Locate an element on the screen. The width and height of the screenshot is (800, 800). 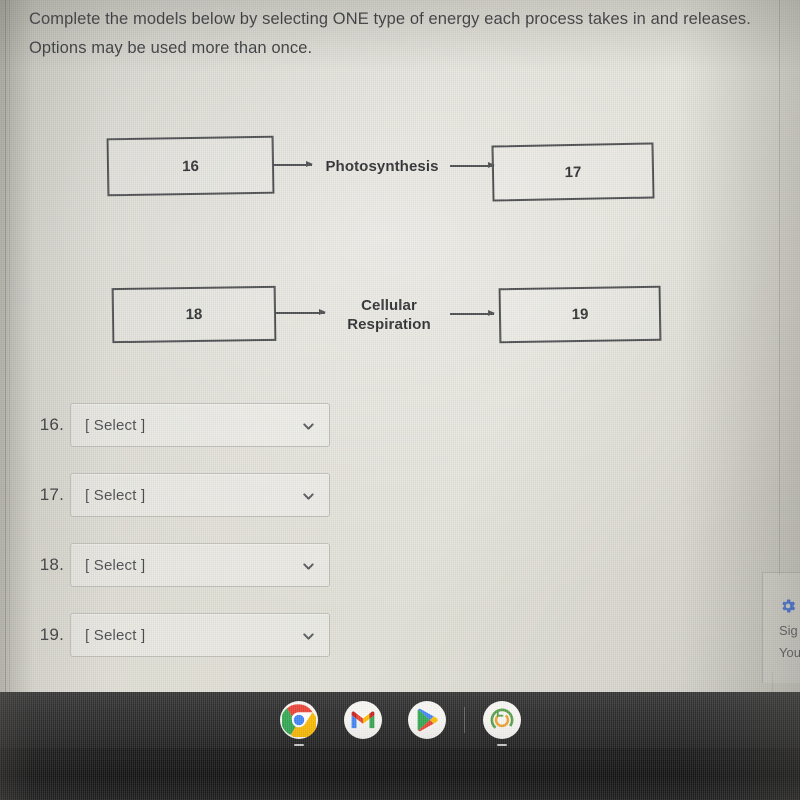
taskbar-separator is located at coordinates (464, 720).